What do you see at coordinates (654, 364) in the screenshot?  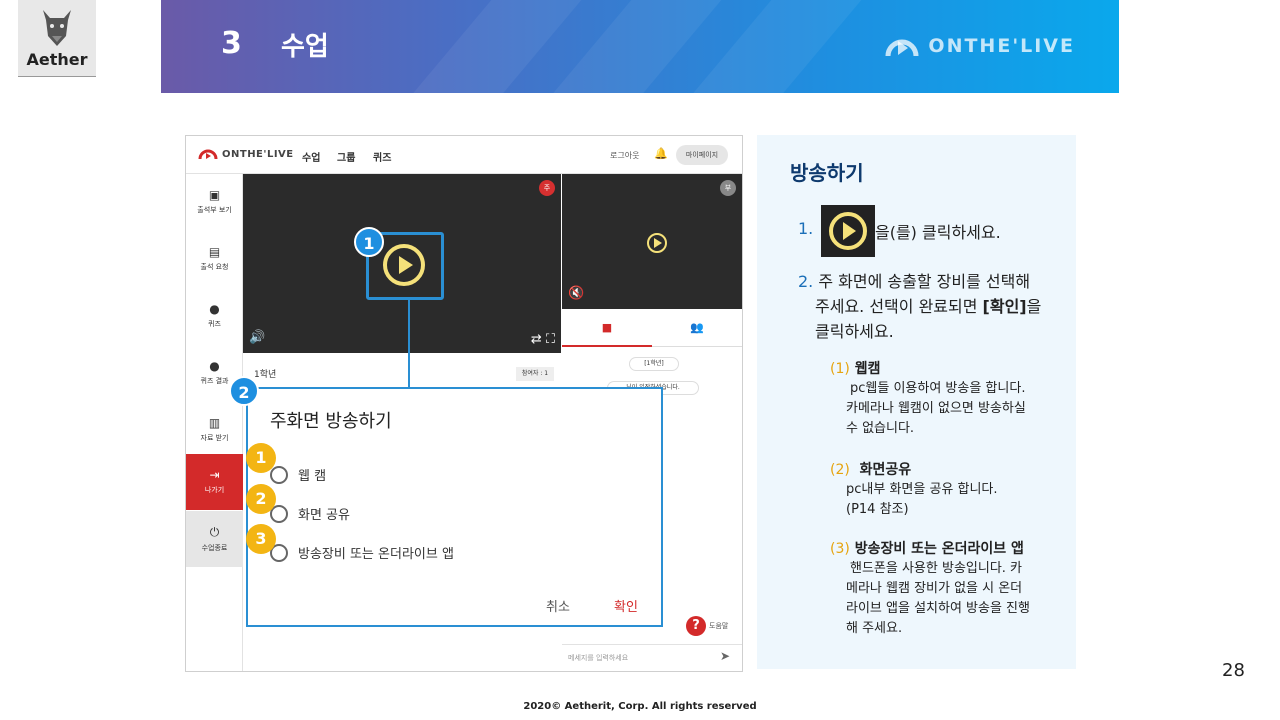 I see `chat-grade-chip: [1학년]` at bounding box center [654, 364].